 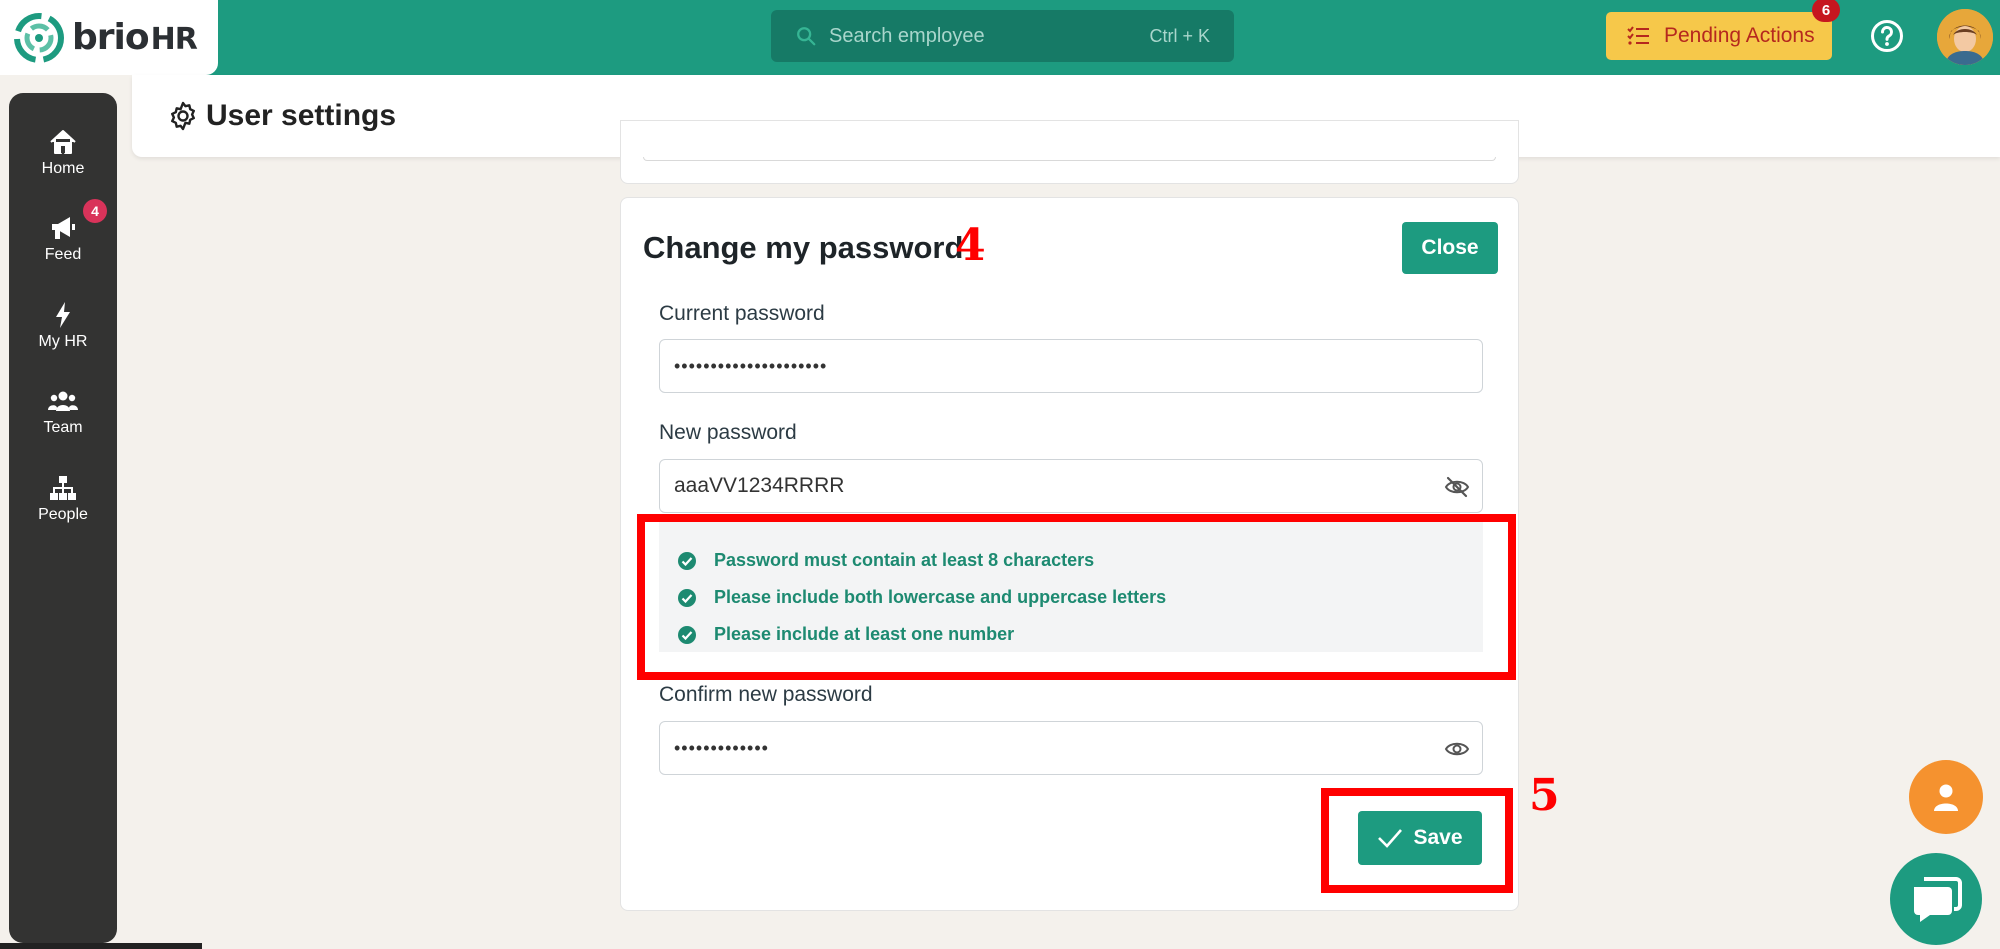 I want to click on user-support-button, so click(x=1946, y=797).